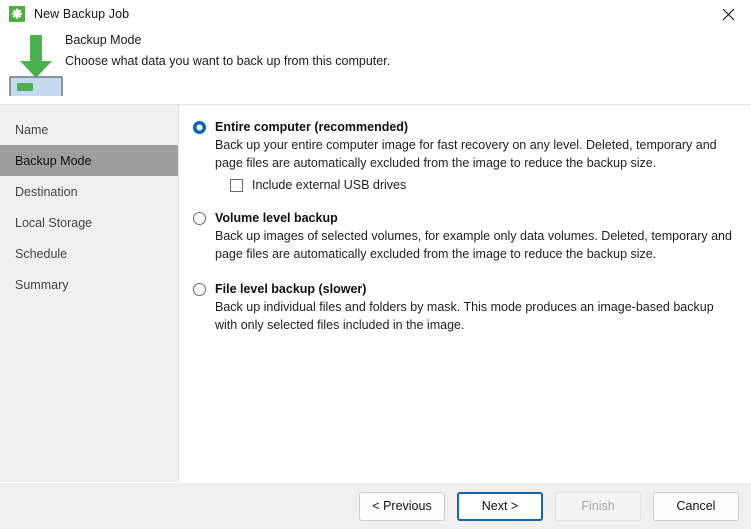 This screenshot has height=529, width=751. What do you see at coordinates (89, 284) in the screenshot?
I see `sidebar-item-summary: Summary` at bounding box center [89, 284].